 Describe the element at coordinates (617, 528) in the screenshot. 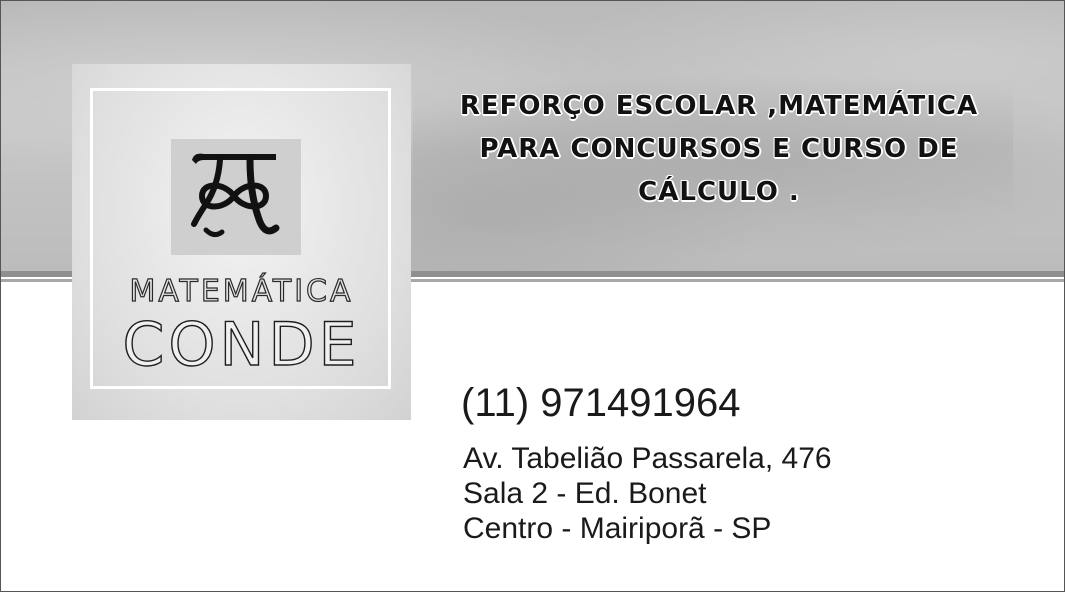

I see `address-line: Centro - Mairiporã - SP` at that location.